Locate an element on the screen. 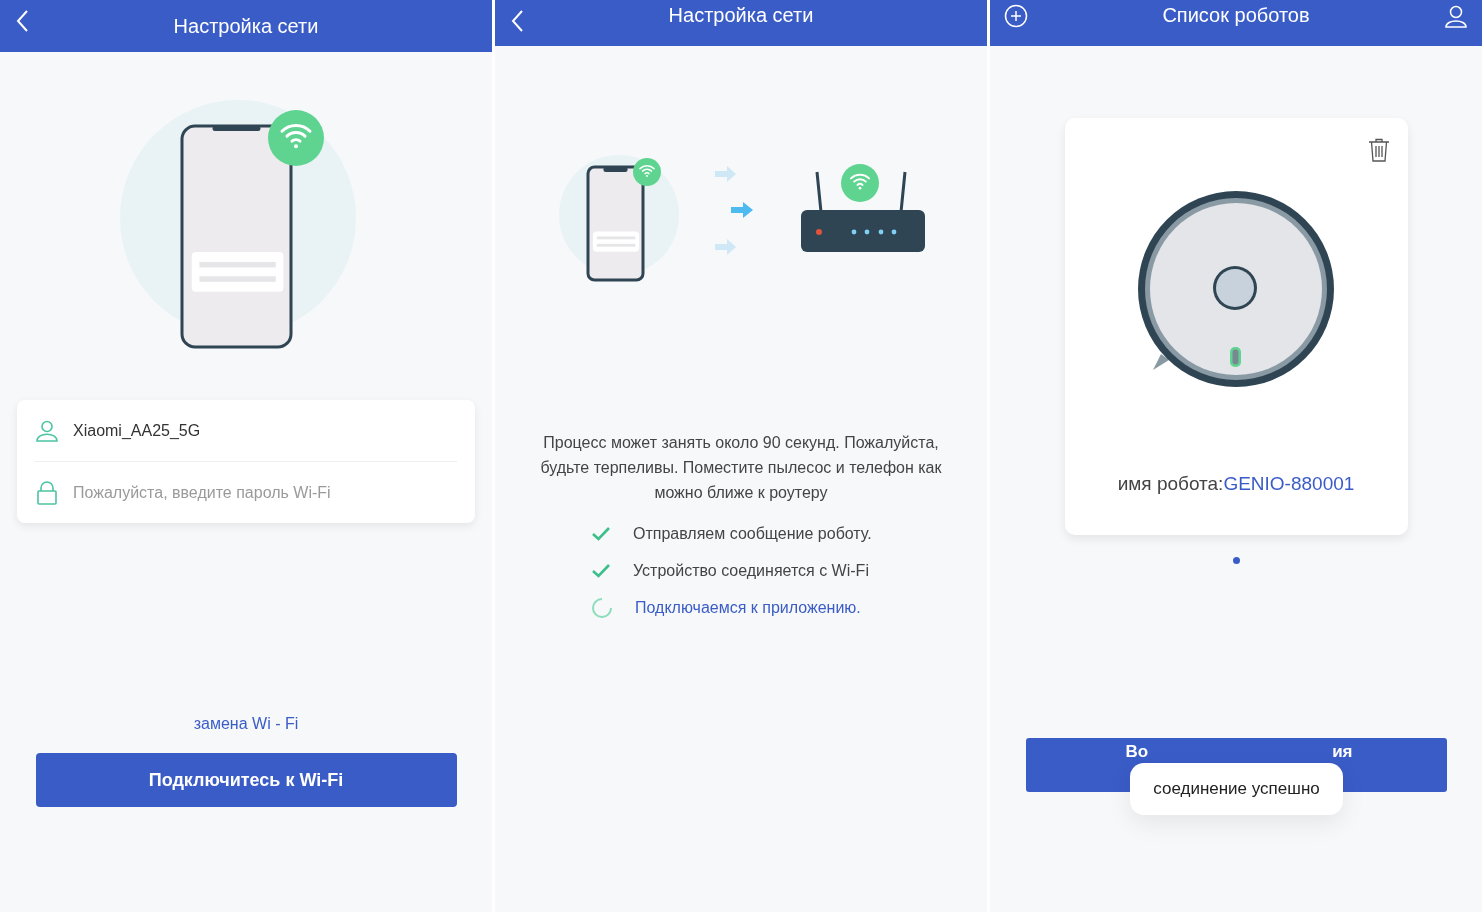 This screenshot has height=912, width=1482. instruction-text: Процесс может занять около 90 секунд. Пожалуйста, будьте терпеливы. Поместите пылесос и телефон как можно ближе к роутеру is located at coordinates (741, 468).